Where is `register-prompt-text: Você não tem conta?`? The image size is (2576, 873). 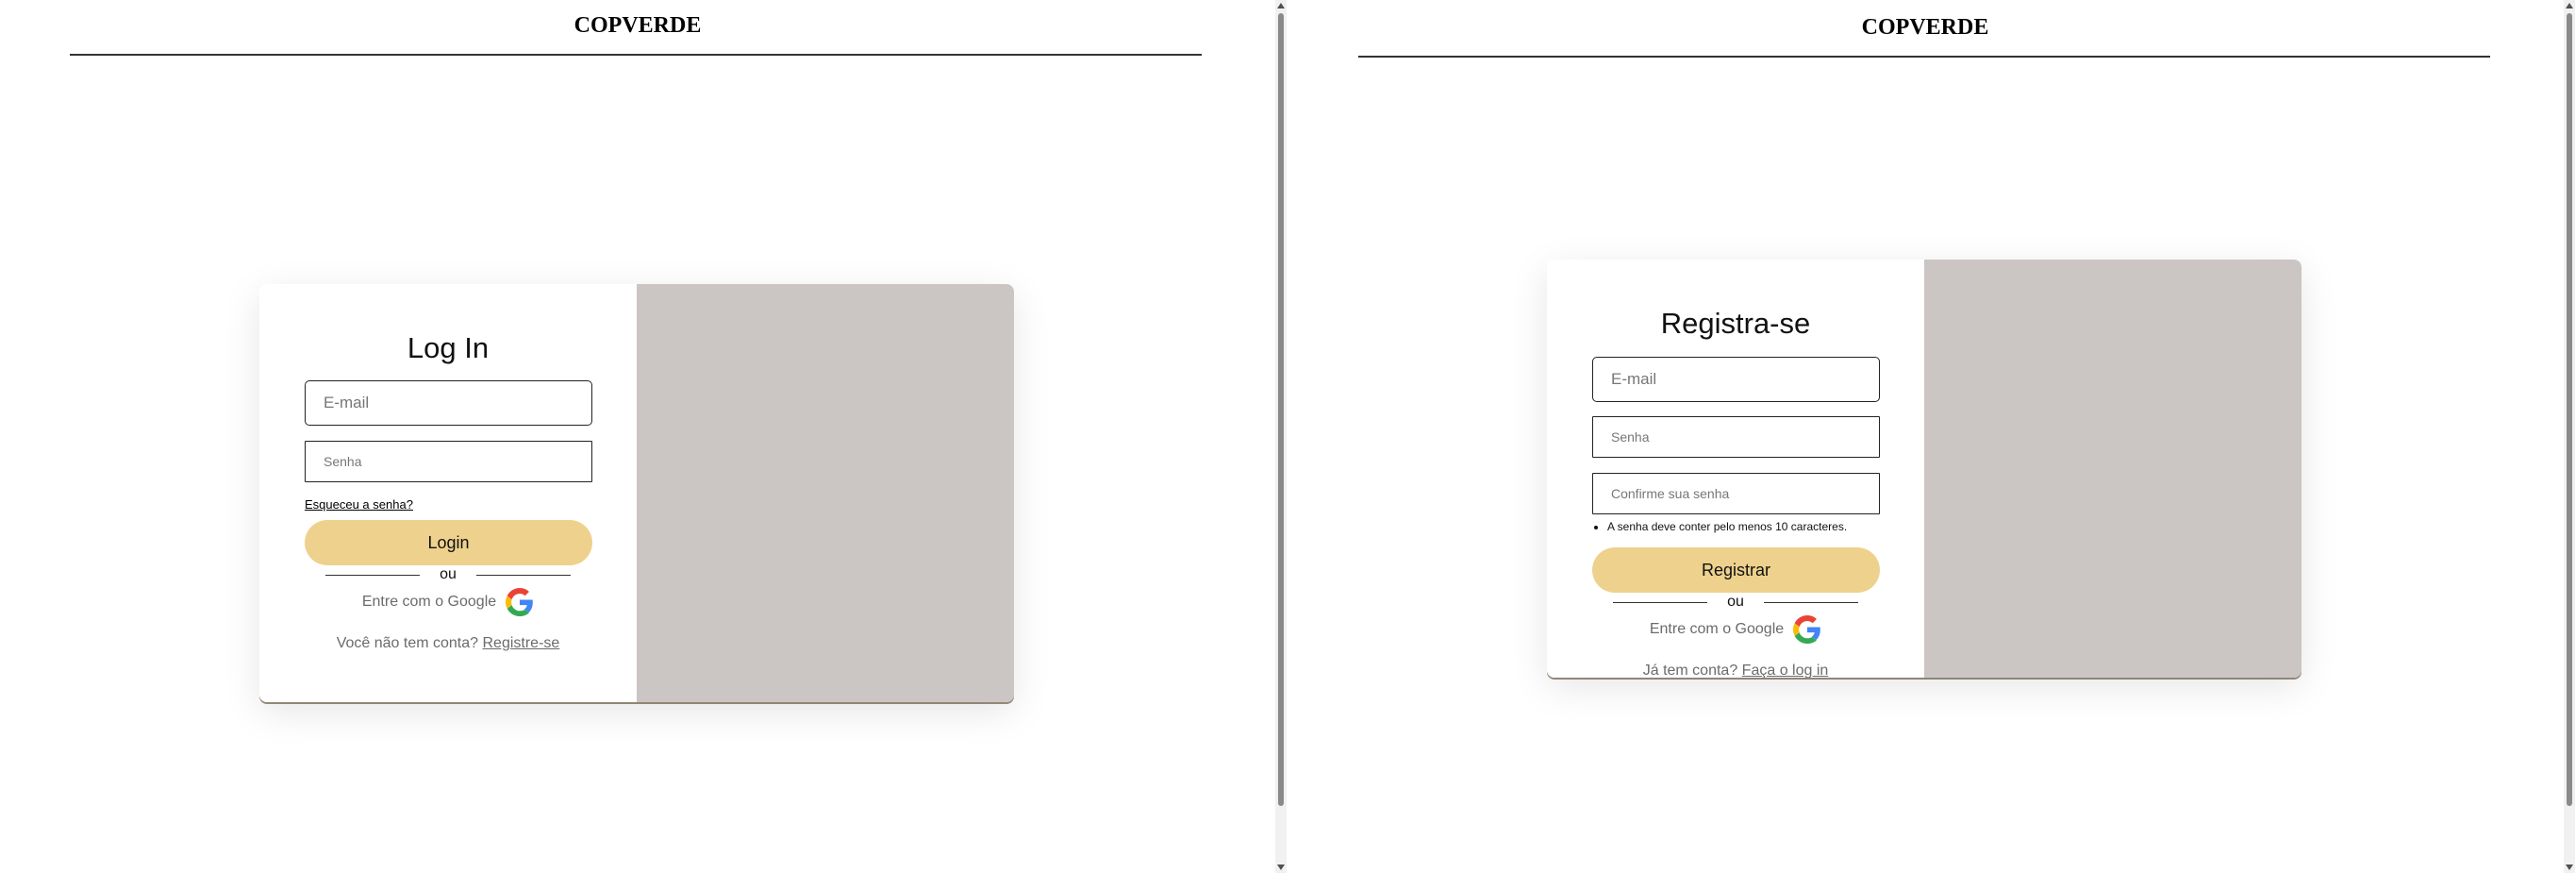
register-prompt-text: Você não tem conta? is located at coordinates (407, 643).